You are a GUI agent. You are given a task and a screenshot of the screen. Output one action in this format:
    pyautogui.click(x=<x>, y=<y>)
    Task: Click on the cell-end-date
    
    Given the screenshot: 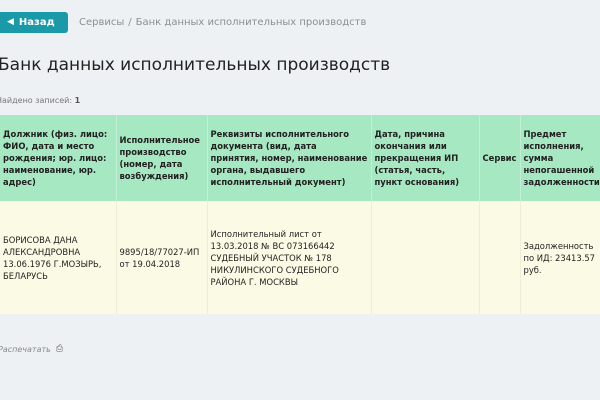 What is the action you would take?
    pyautogui.click(x=425, y=257)
    